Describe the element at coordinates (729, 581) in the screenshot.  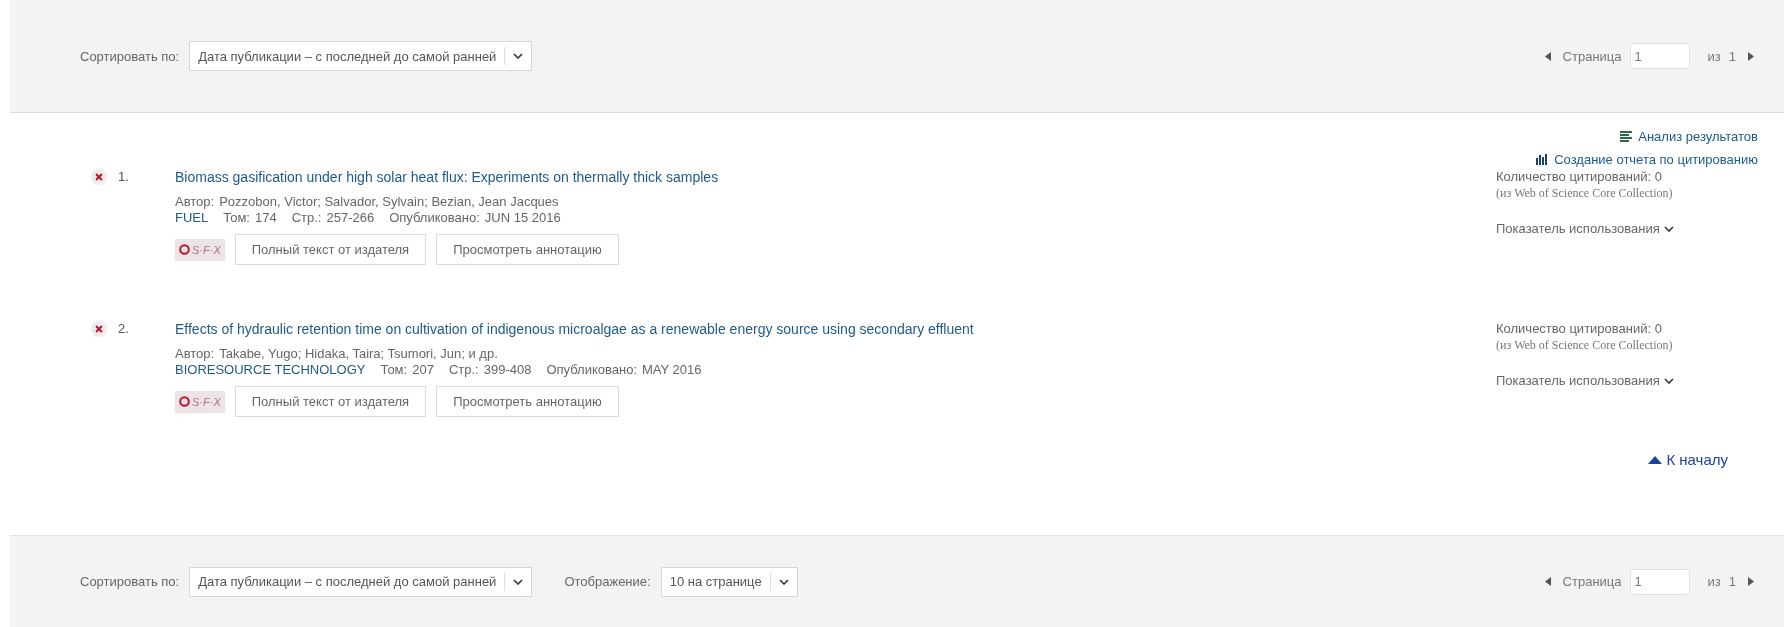
I see `page-size-dropdown: 10 на странице` at that location.